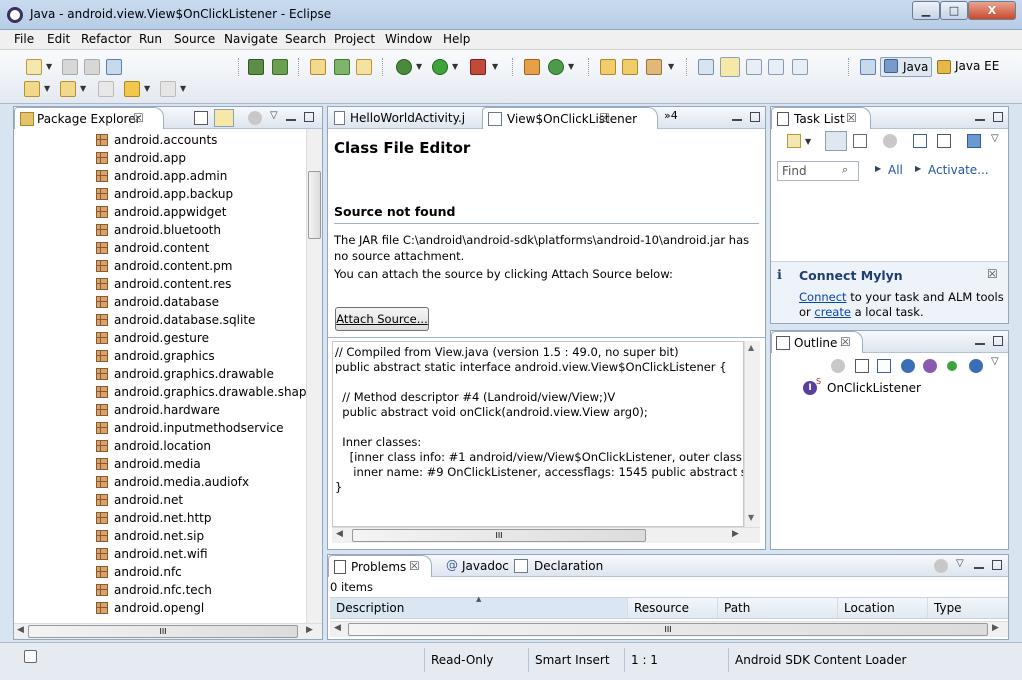 The width and height of the screenshot is (1022, 680). Describe the element at coordinates (532, 67) in the screenshot. I see `new-java-package-icon` at that location.